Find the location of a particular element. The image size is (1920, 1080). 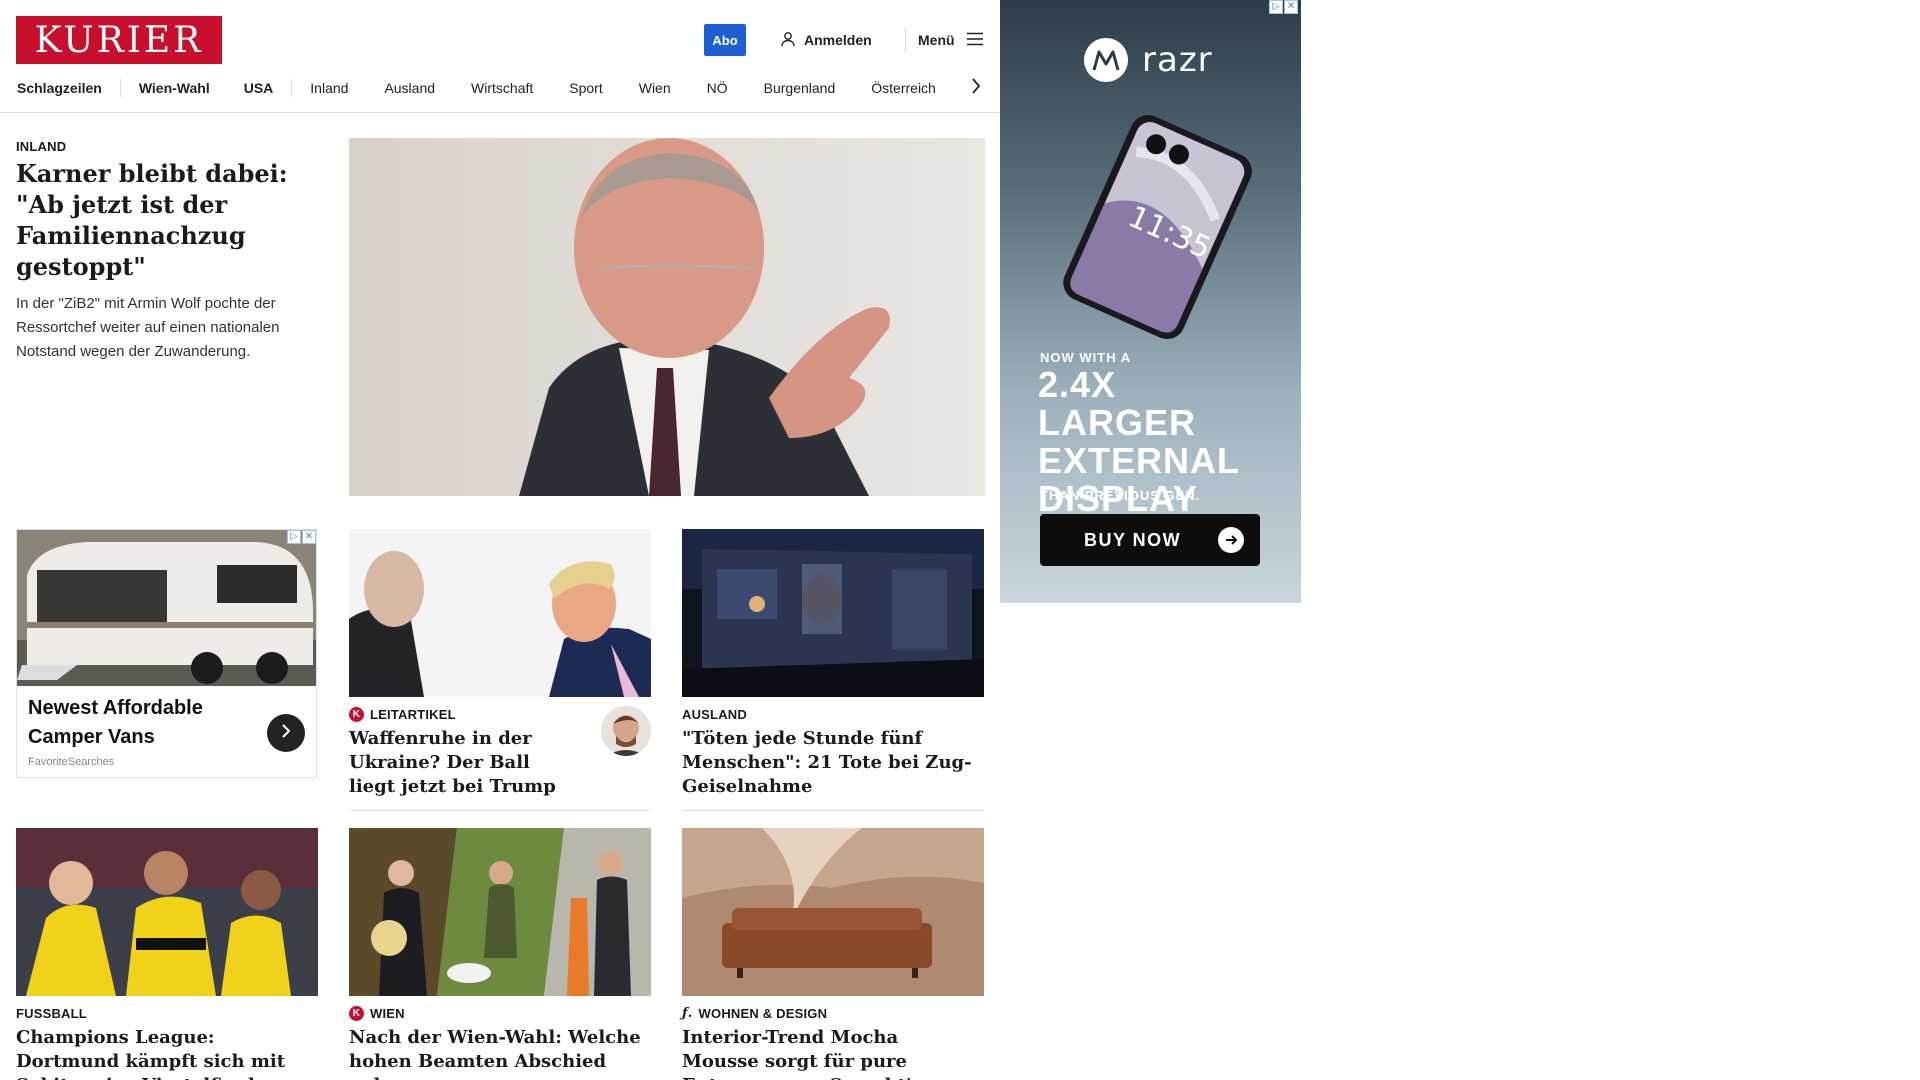

kurier-logo: KURIER is located at coordinates (119, 40).